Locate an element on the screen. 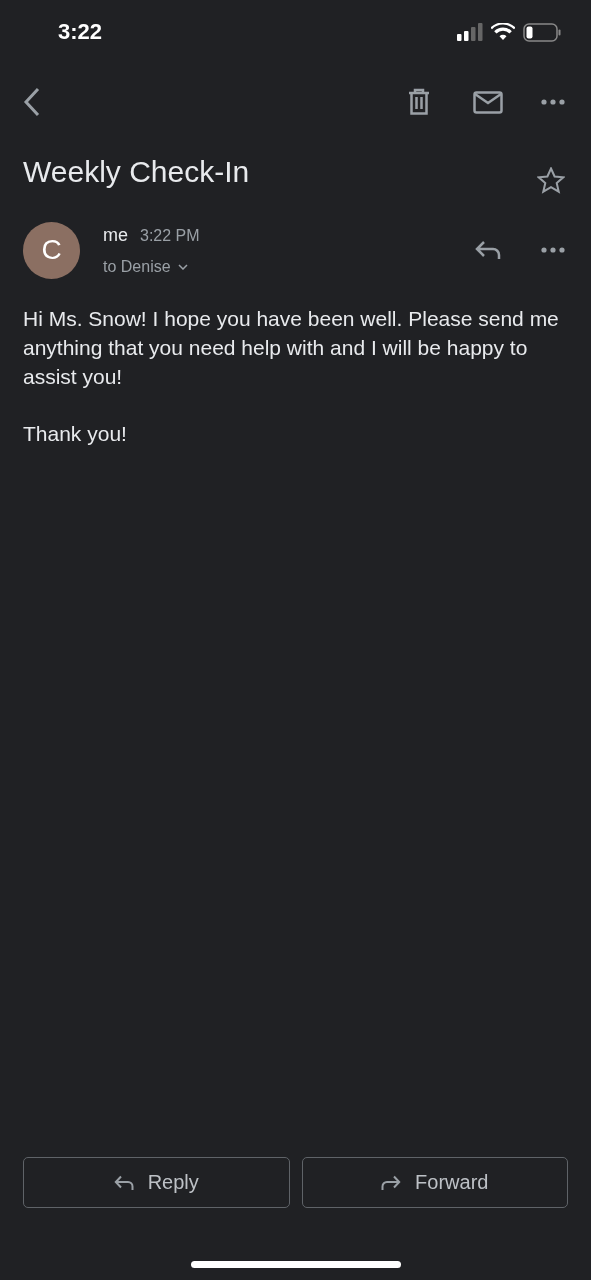 This screenshot has width=591, height=1280. message-paragraph: Hi Ms. Snow! I hope you have been well. Please send me anything that you need help with and I will be happy to assist you! is located at coordinates (291, 348).